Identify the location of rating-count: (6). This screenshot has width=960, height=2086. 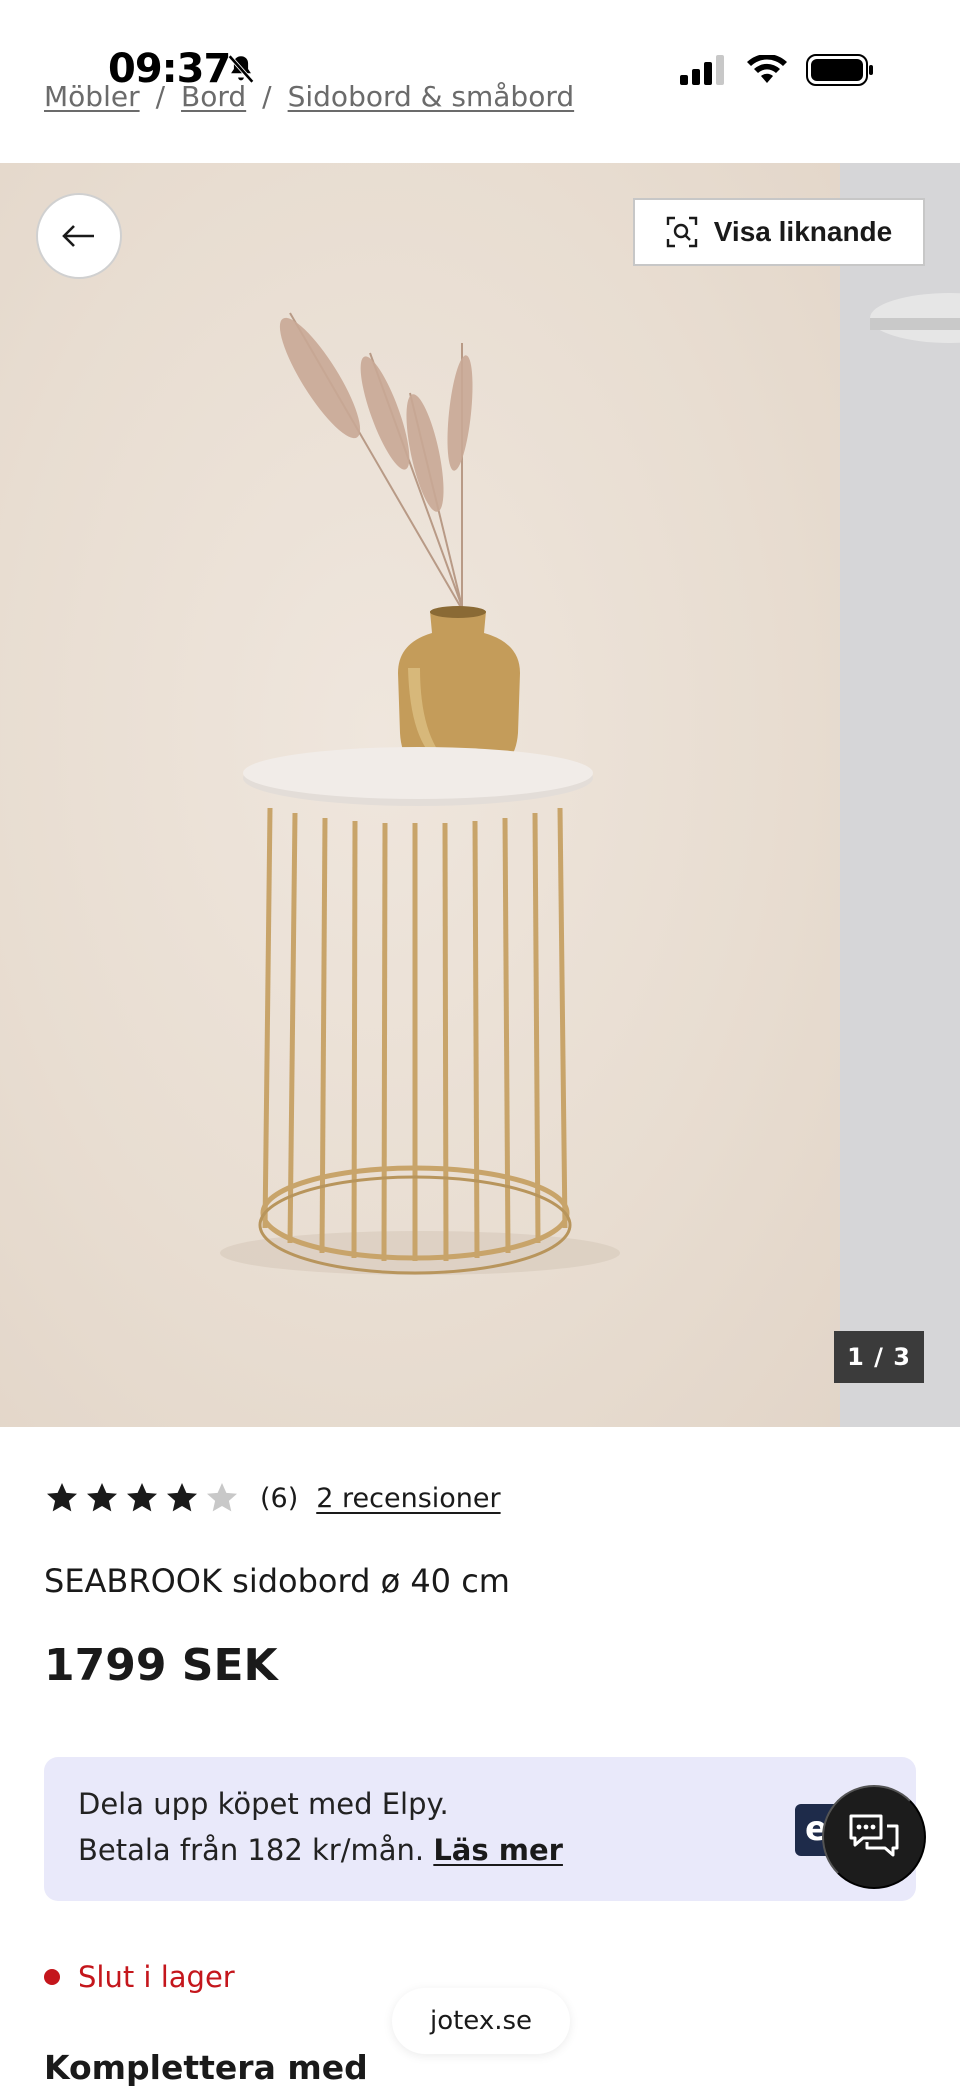
(279, 1498).